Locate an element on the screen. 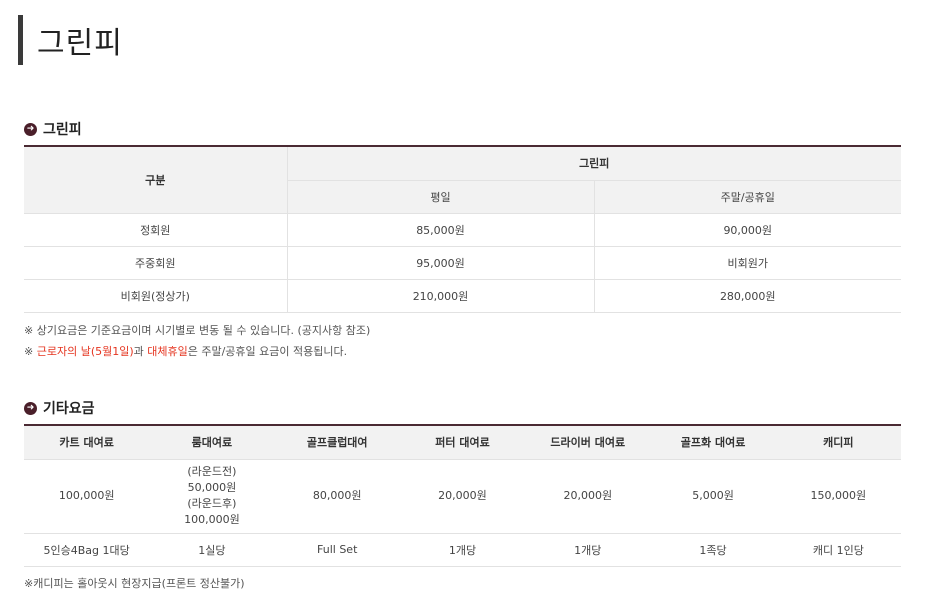 Image resolution: width=925 pixels, height=603 pixels. room-price-label: (라운드전) is located at coordinates (212, 471).